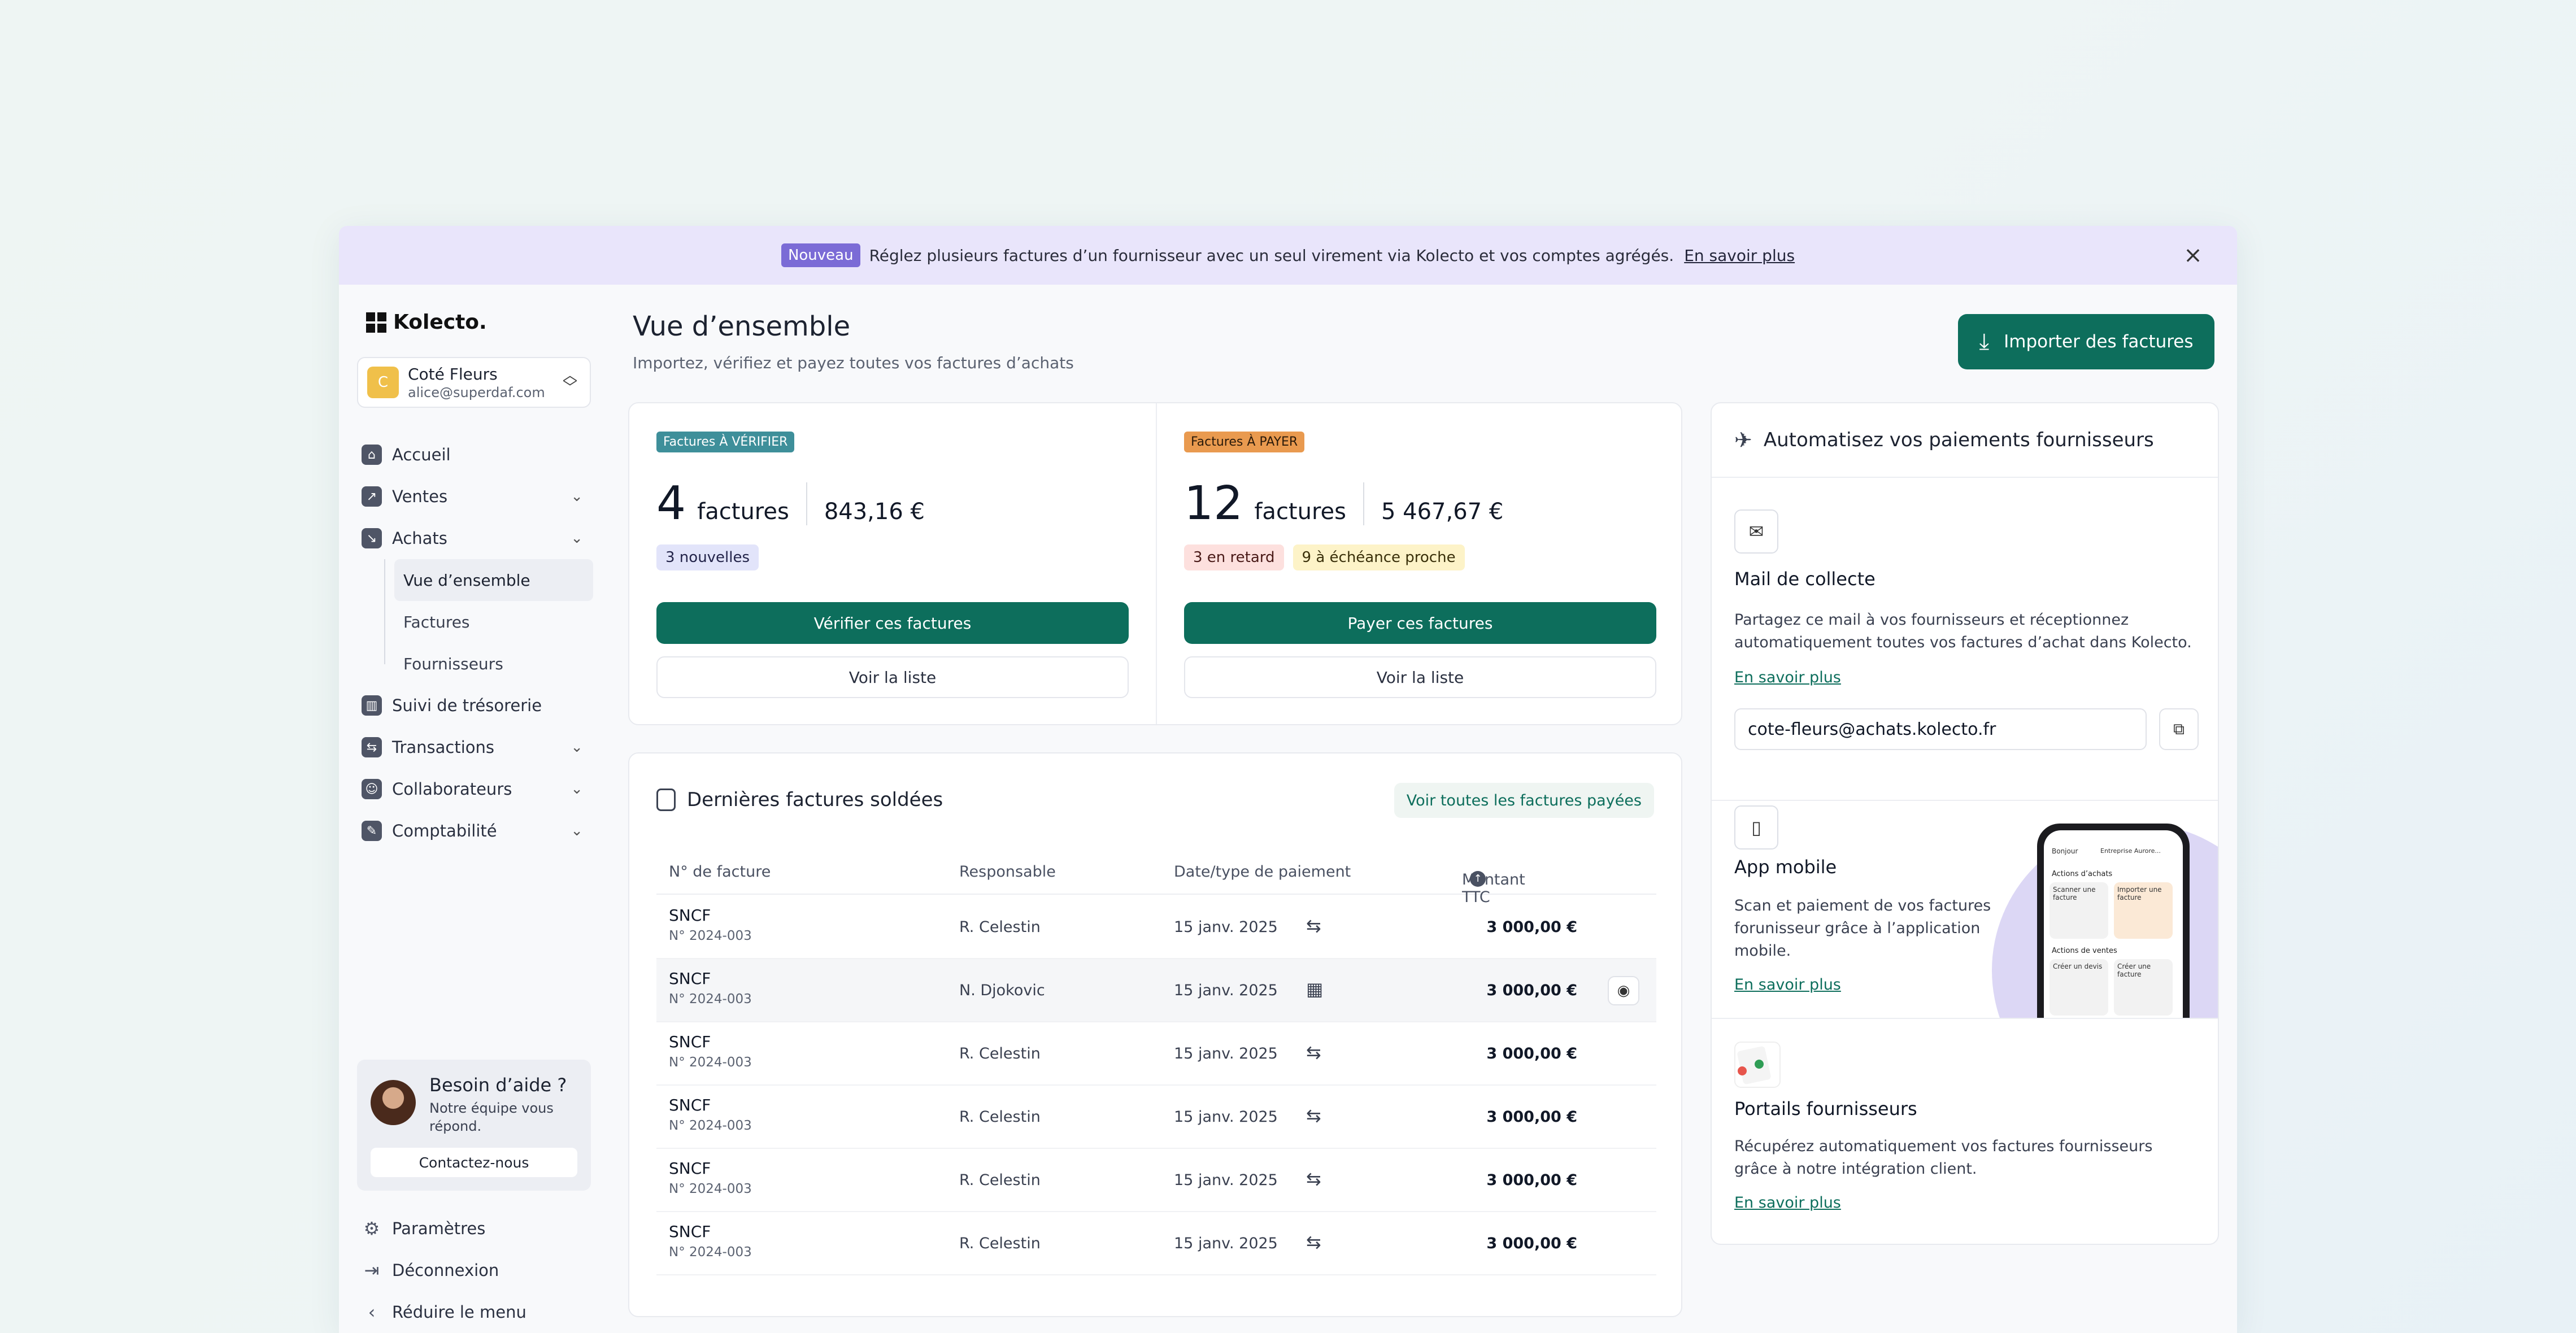 The height and width of the screenshot is (1333, 2576). I want to click on sidebar-item-label: Déconnexion, so click(445, 1270).